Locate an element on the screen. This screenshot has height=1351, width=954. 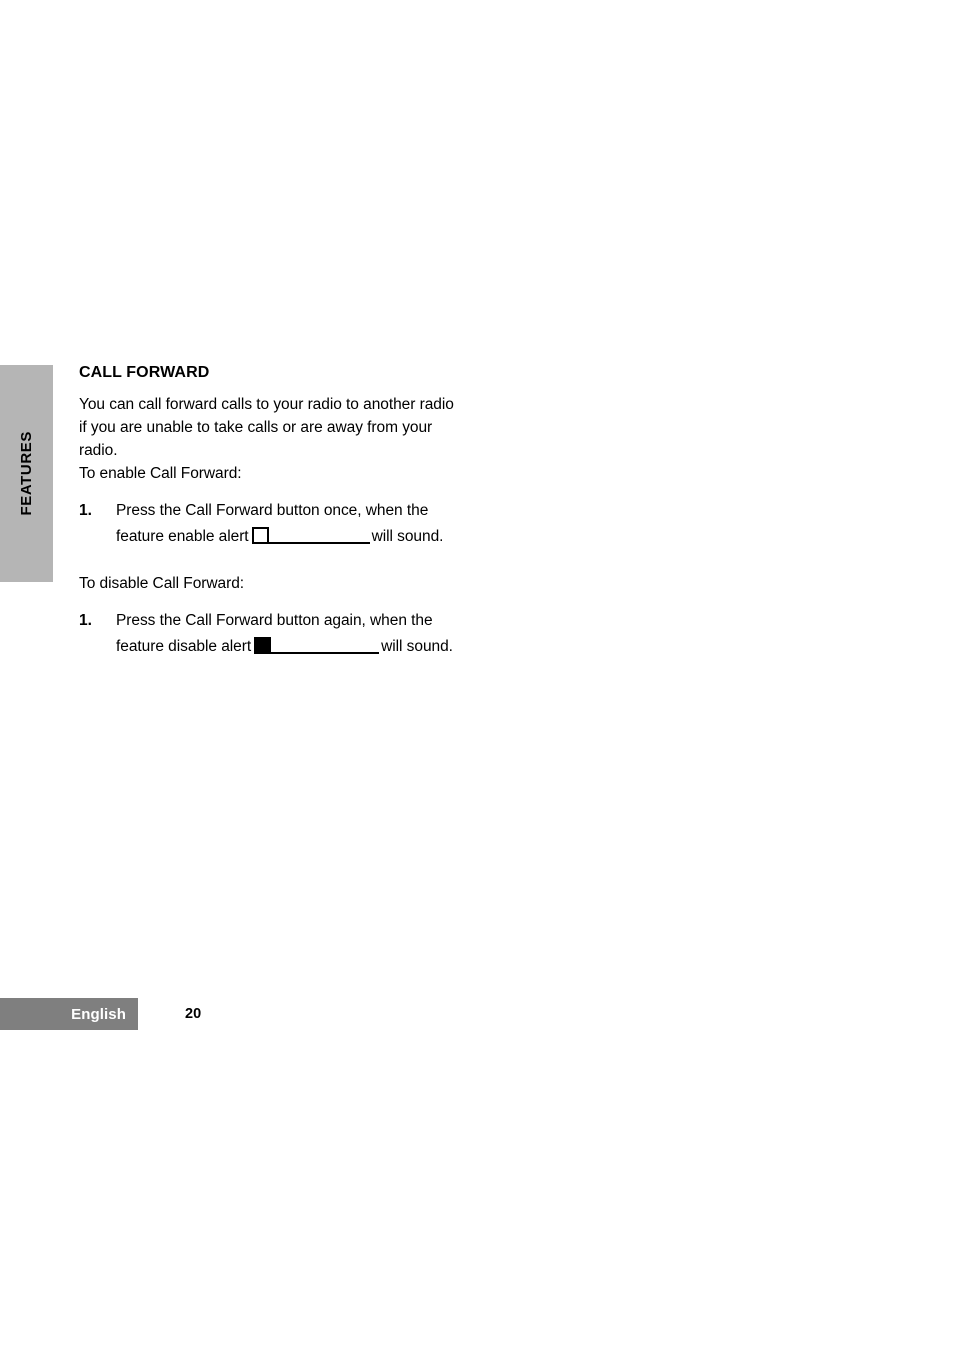
enable-step-text-after: will sound. is located at coordinates (407, 536).